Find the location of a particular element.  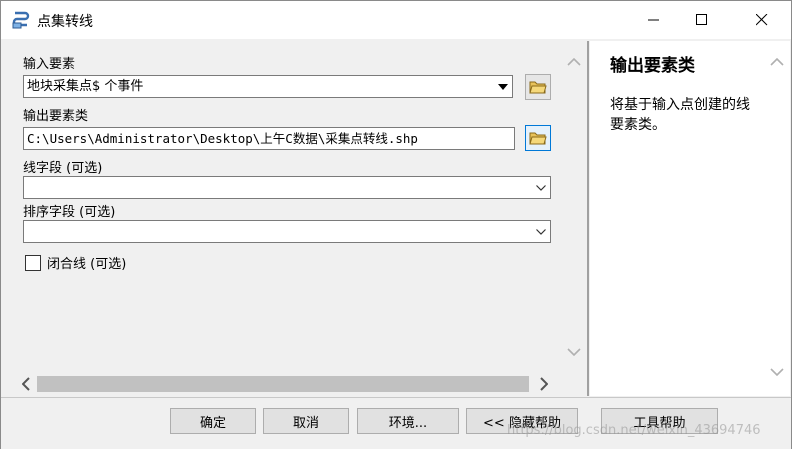

input-features-value: 地块采集点$ 个事件 is located at coordinates (85, 86).